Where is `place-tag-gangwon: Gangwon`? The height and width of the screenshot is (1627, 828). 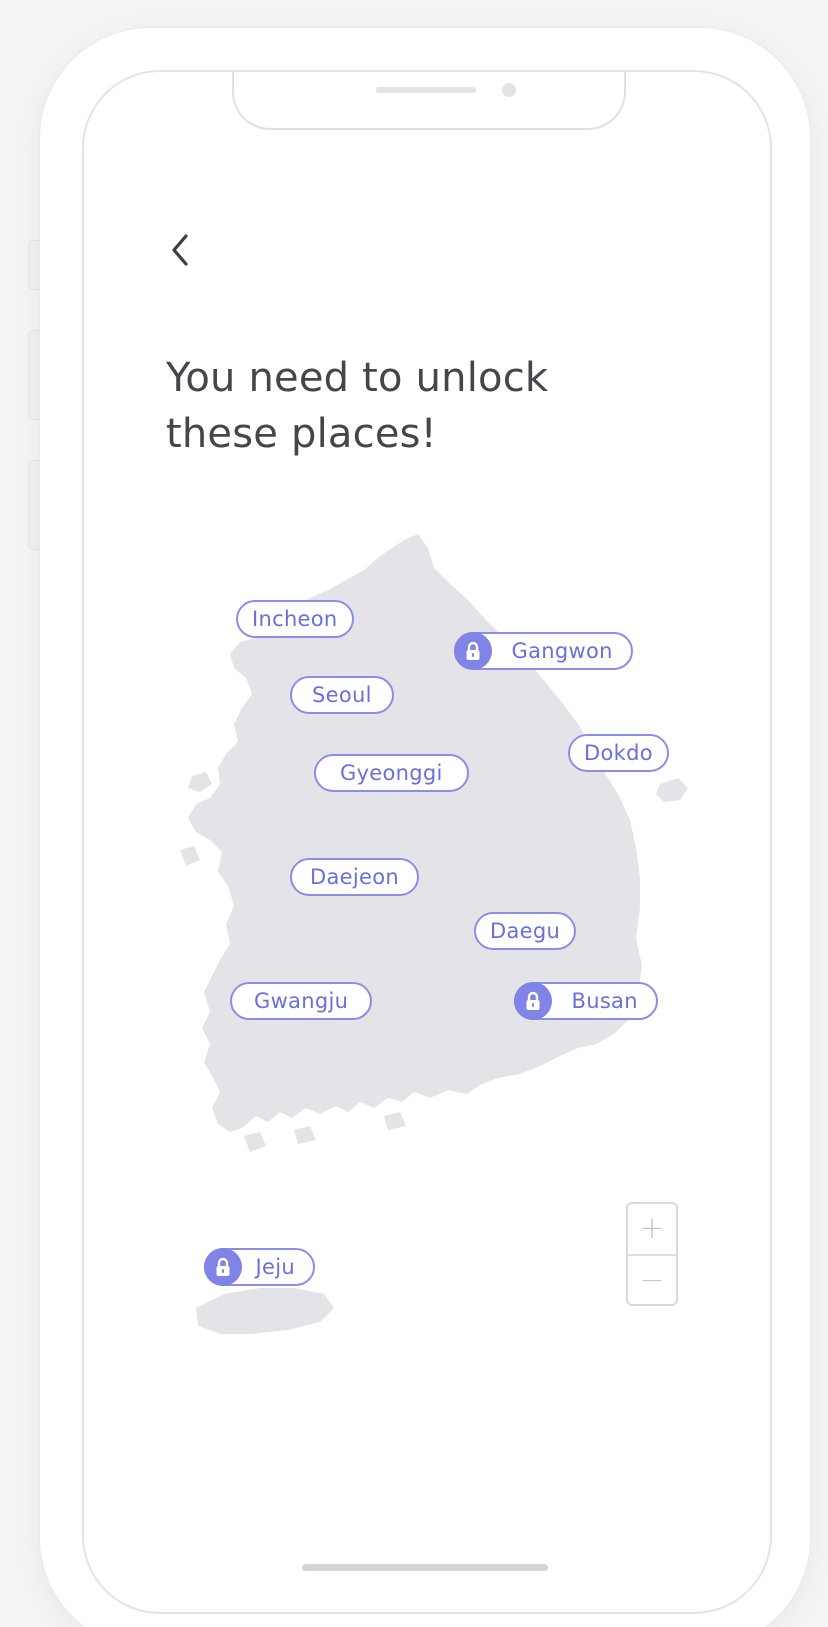
place-tag-gangwon: Gangwon is located at coordinates (543, 651).